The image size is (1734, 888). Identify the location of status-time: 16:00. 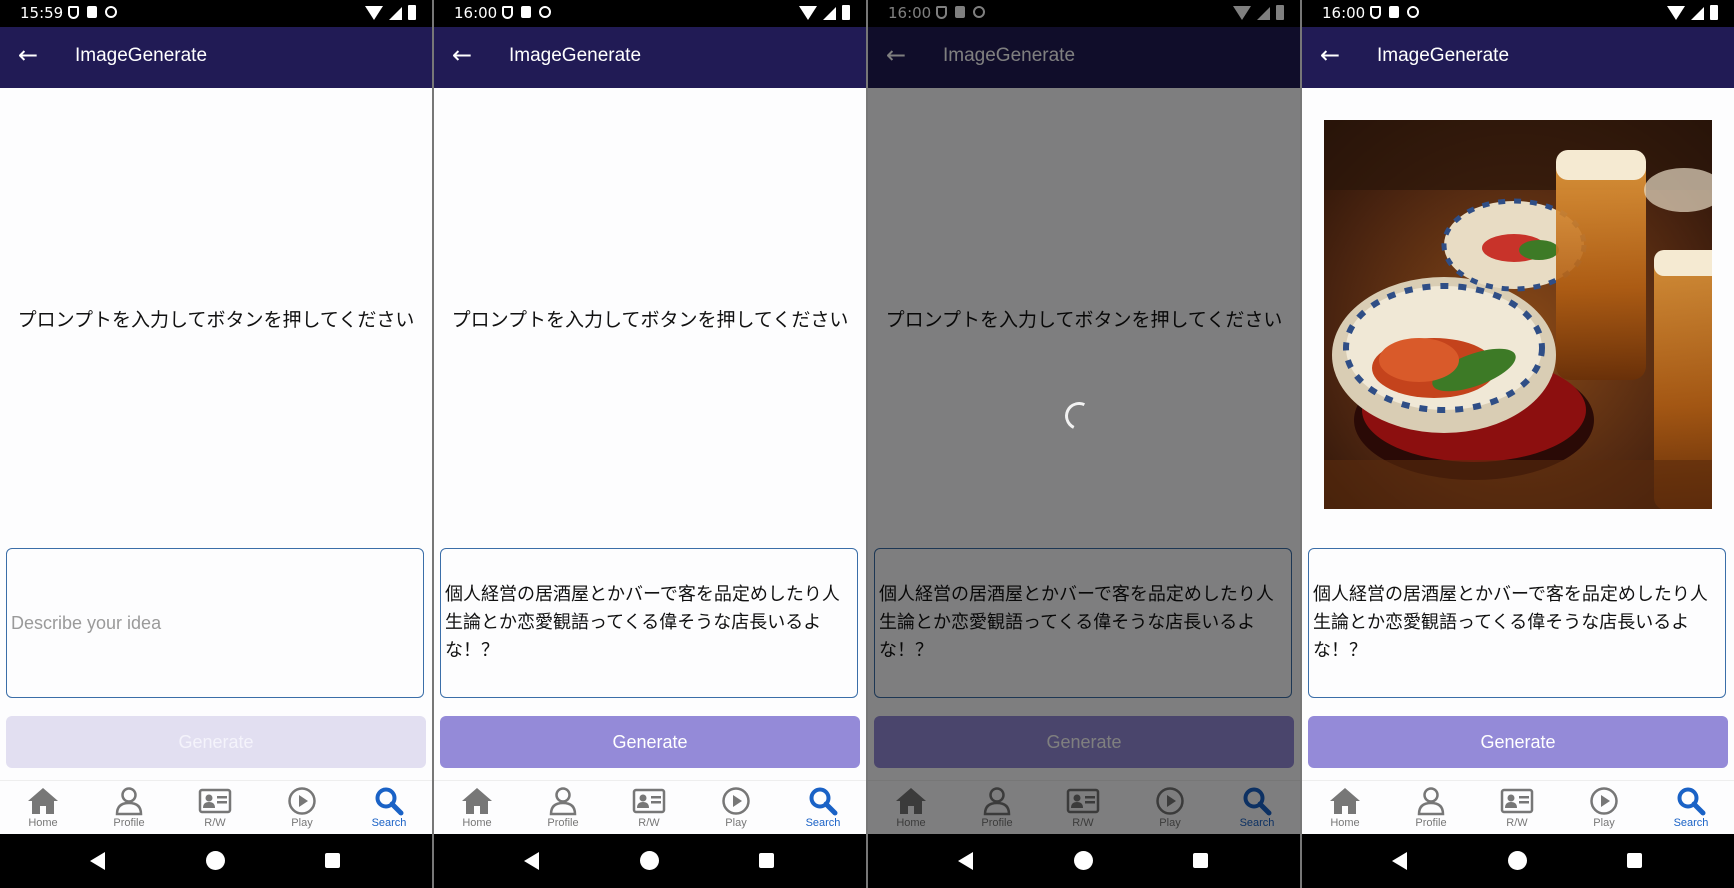
(476, 13).